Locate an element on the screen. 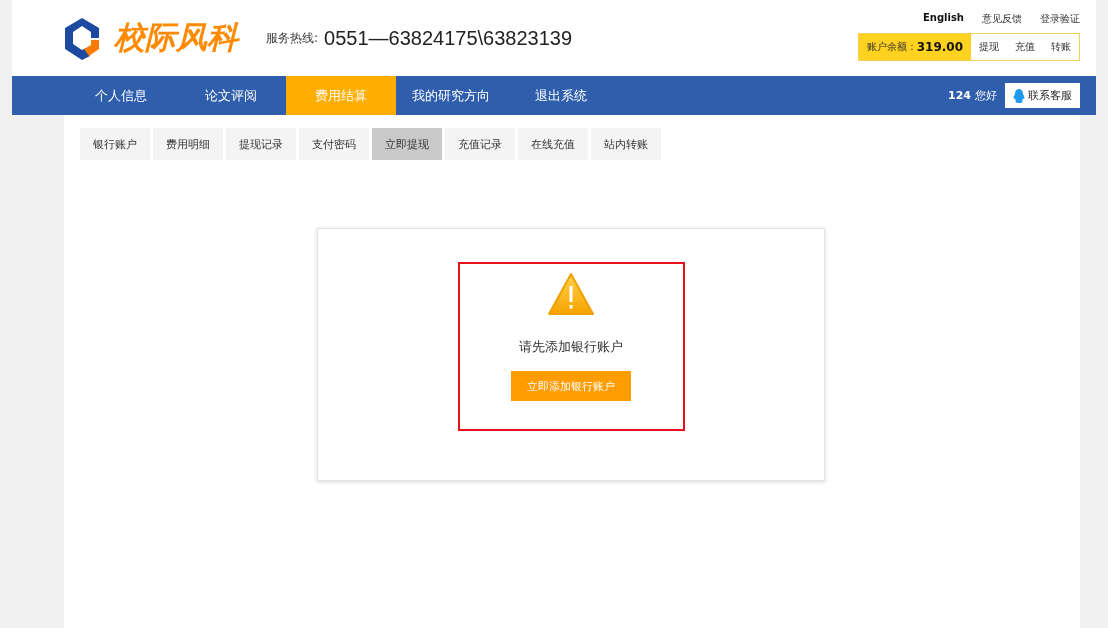 The image size is (1108, 628). header-link: English is located at coordinates (943, 19).